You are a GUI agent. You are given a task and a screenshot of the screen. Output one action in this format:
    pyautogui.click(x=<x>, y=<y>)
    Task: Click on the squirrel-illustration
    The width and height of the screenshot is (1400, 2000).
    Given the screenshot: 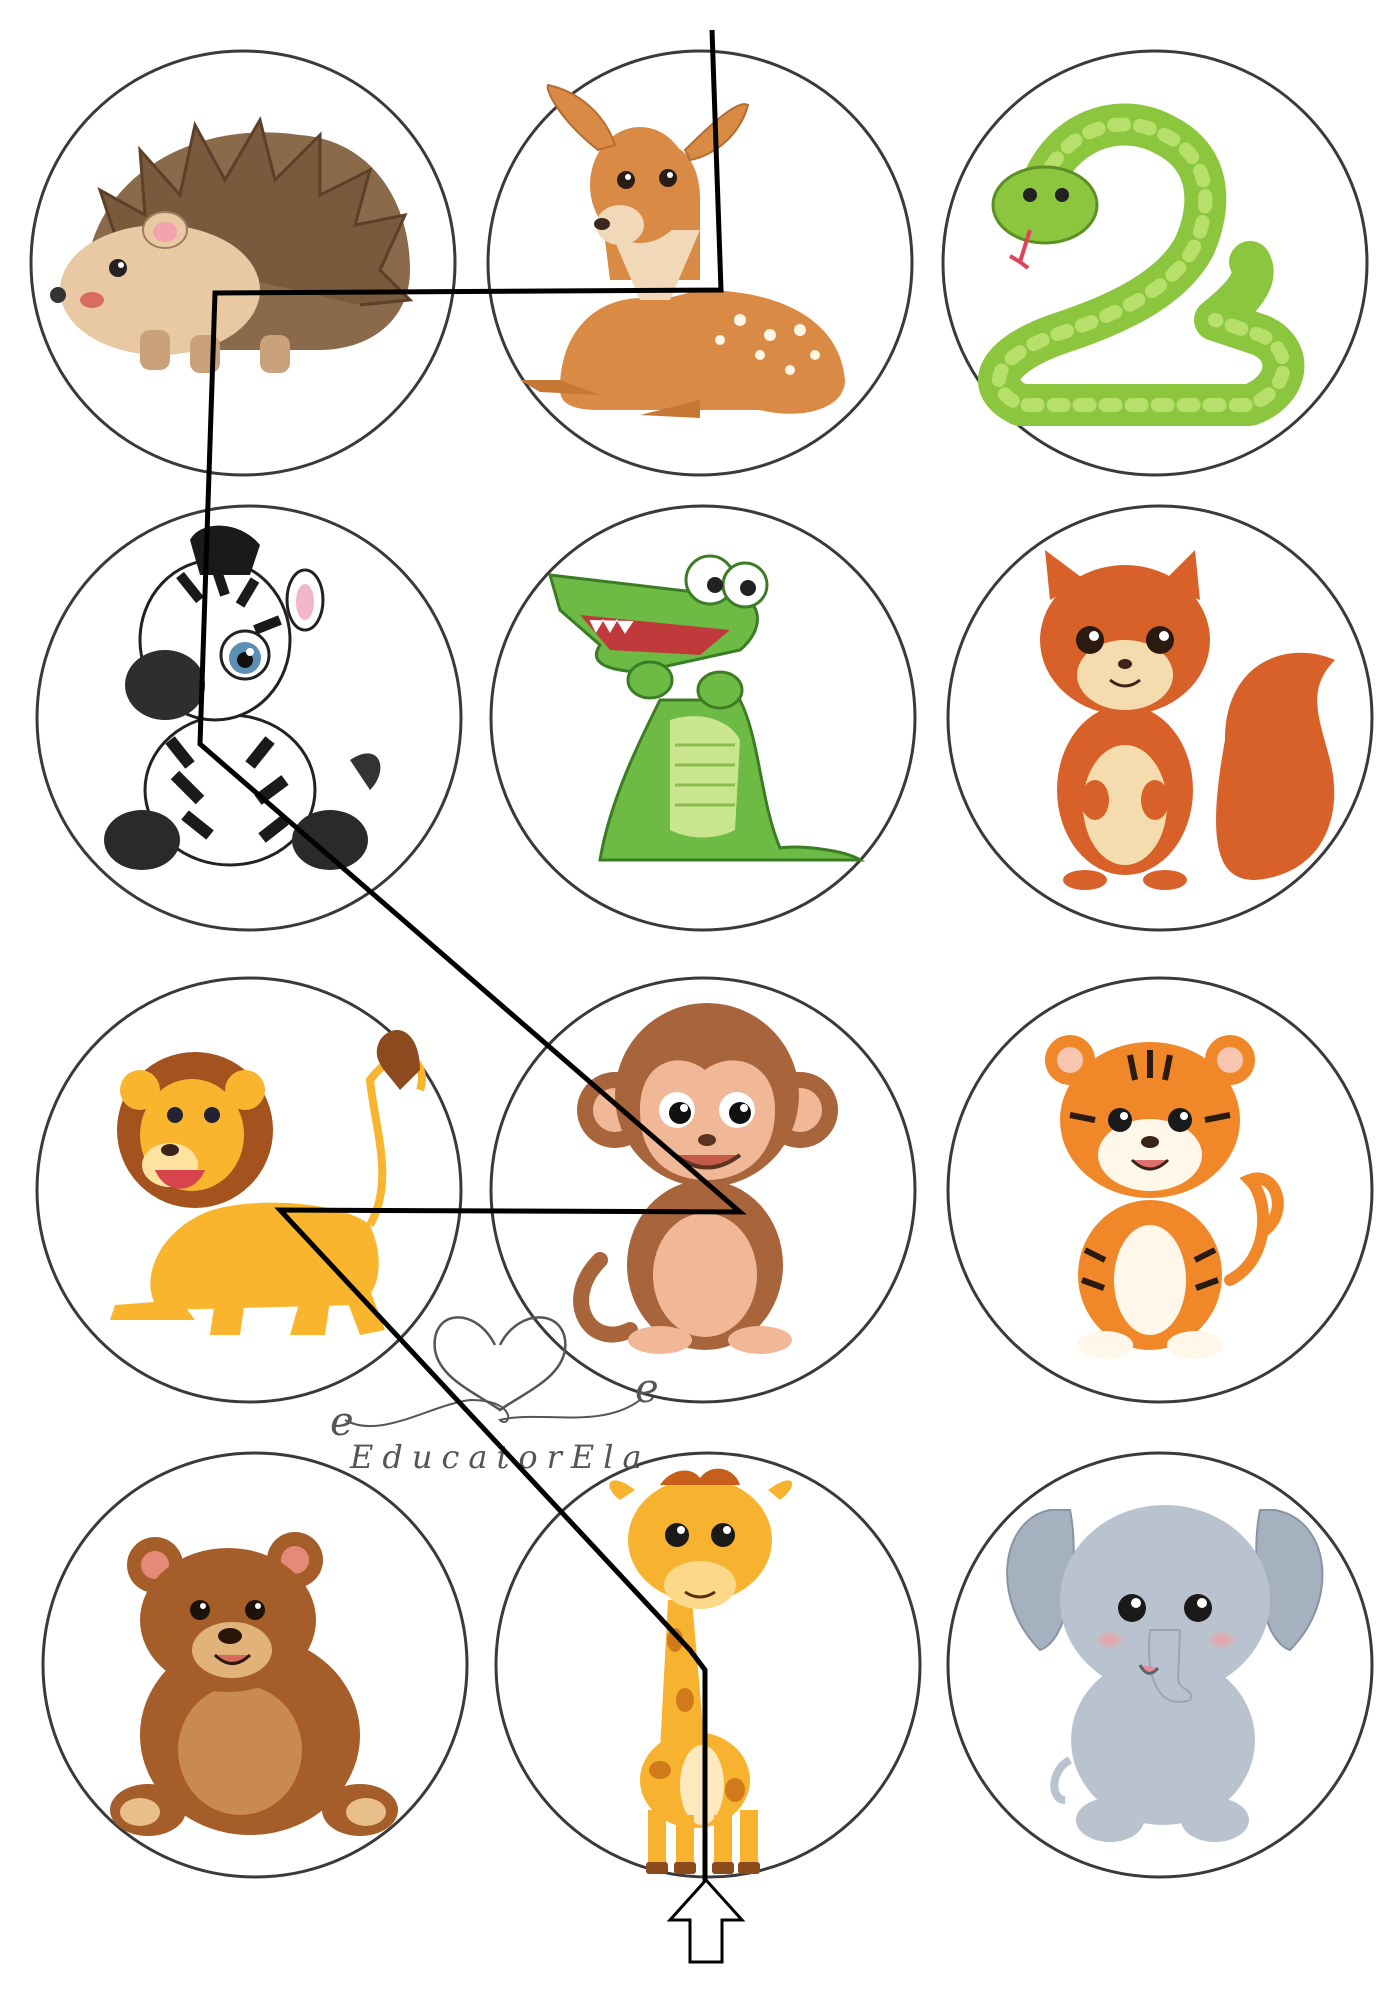 What is the action you would take?
    pyautogui.click(x=1187, y=720)
    